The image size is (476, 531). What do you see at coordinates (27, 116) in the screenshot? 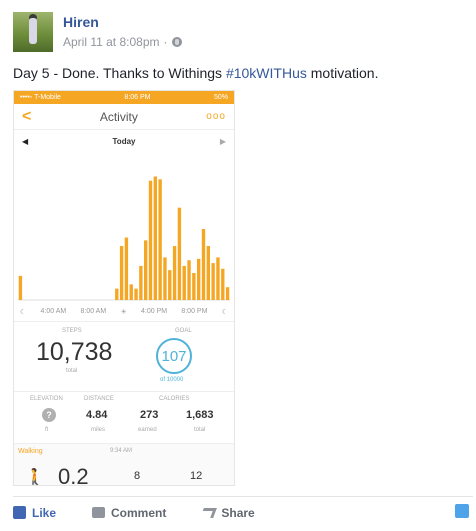
I see `back-icon: <` at bounding box center [27, 116].